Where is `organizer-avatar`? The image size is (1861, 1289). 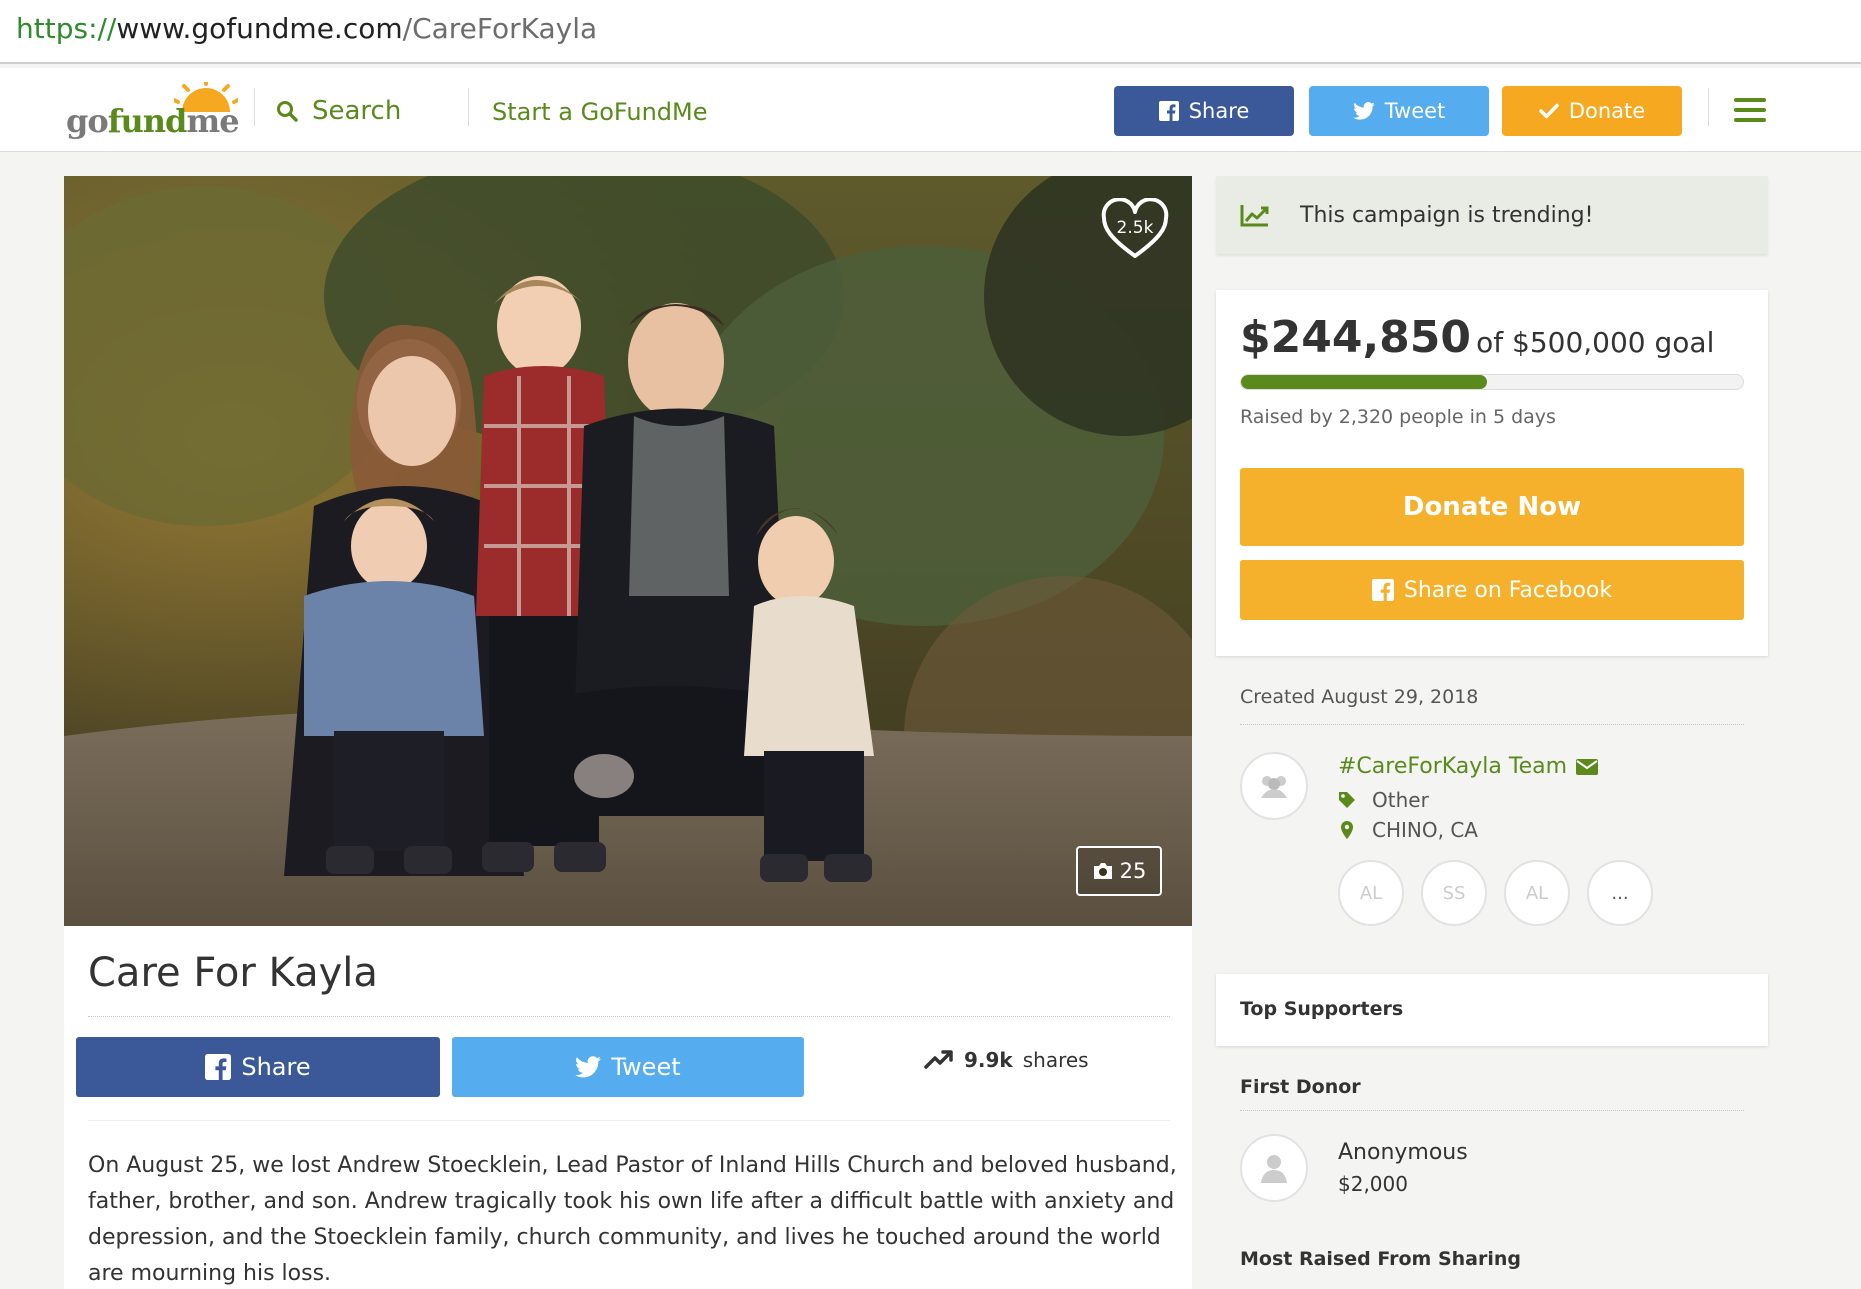
organizer-avatar is located at coordinates (1274, 786).